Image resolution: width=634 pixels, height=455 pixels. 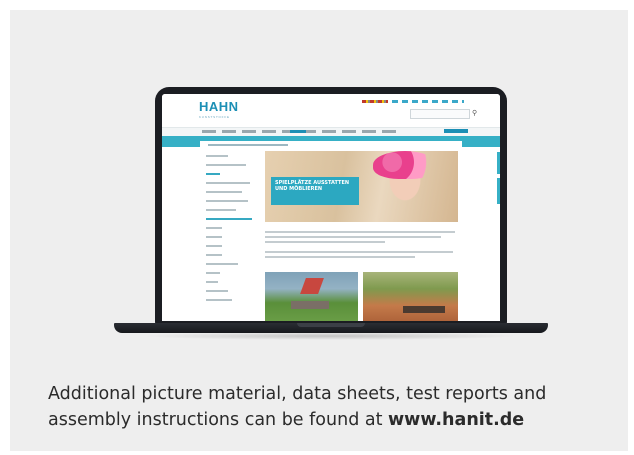 What do you see at coordinates (456, 131) in the screenshot?
I see `website-nav-cta` at bounding box center [456, 131].